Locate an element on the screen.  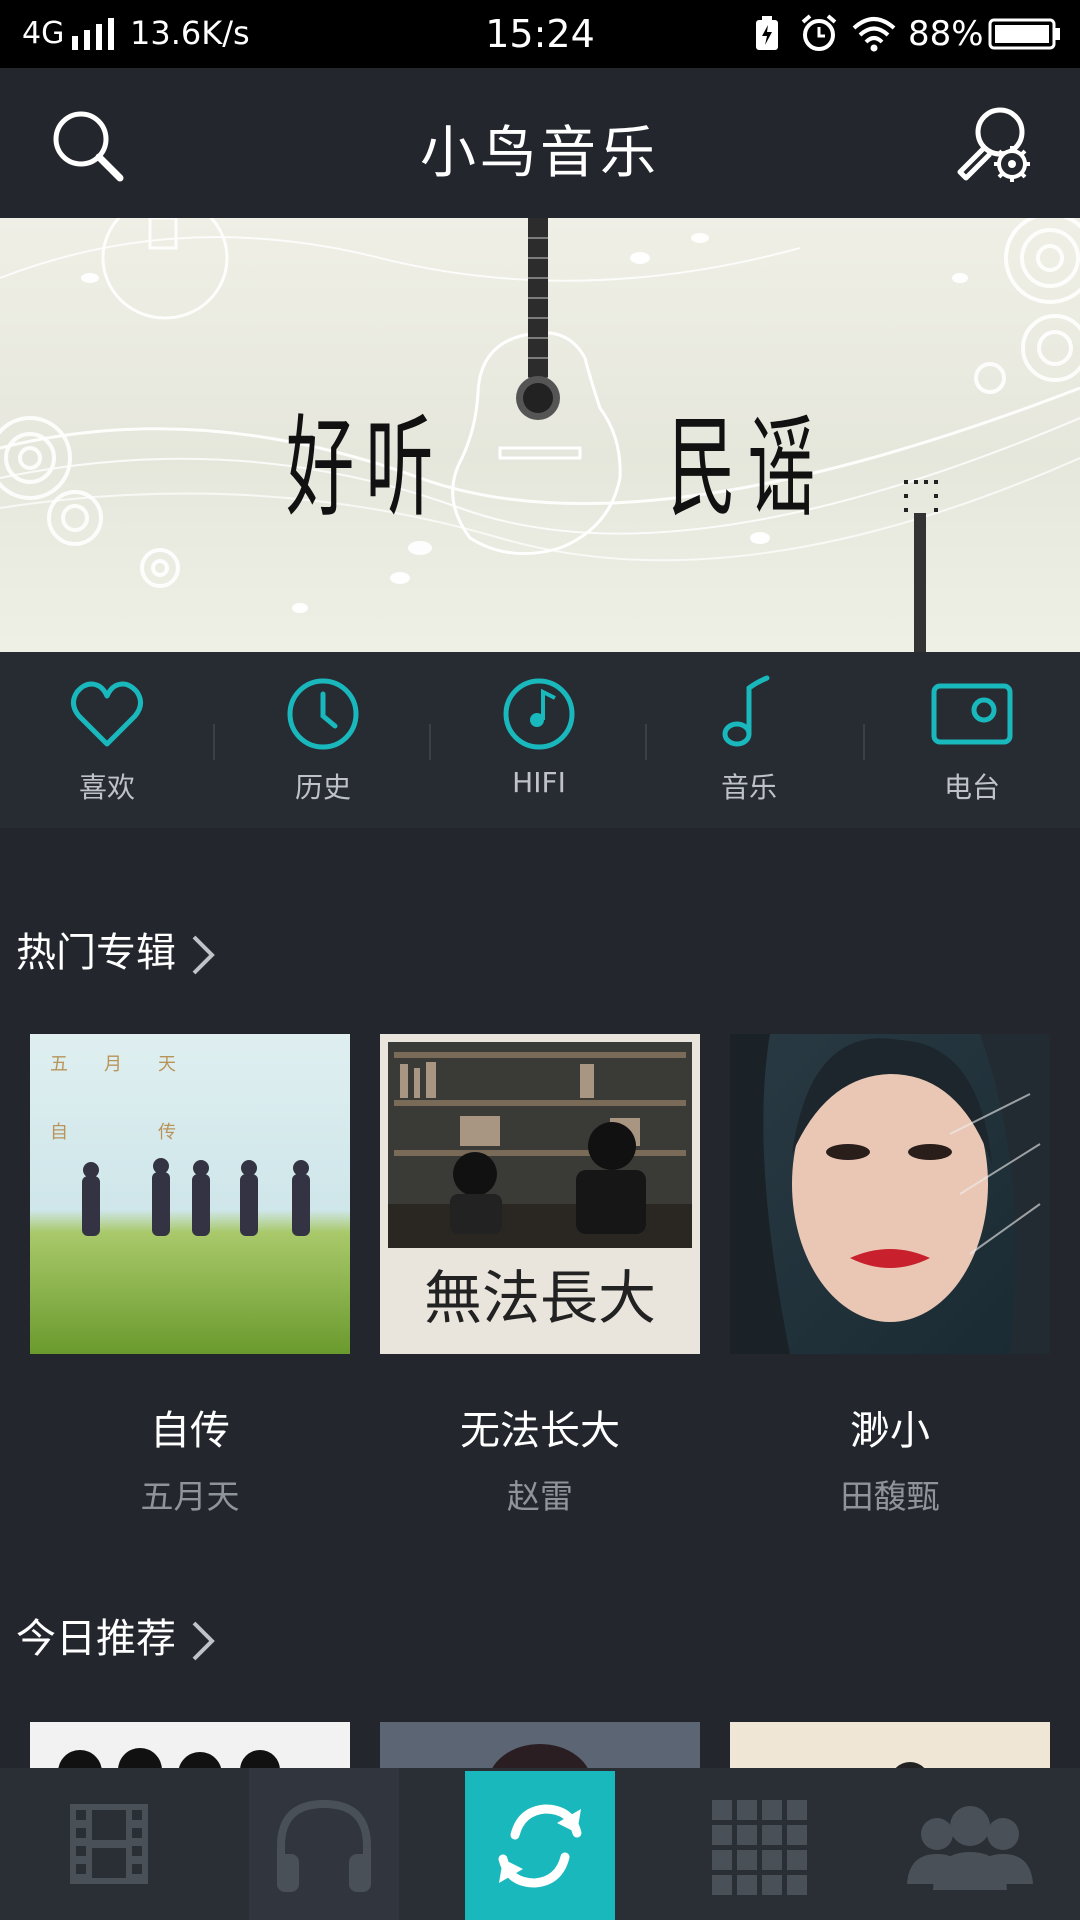
status-bar: 4G 13.6K/s 15:24 88% is located at coordinates (540, 34).